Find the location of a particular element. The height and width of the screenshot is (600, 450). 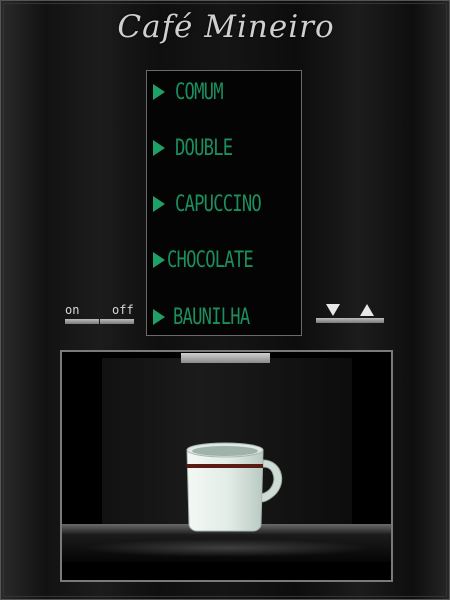

coffee-mug-icon is located at coordinates (234, 487).